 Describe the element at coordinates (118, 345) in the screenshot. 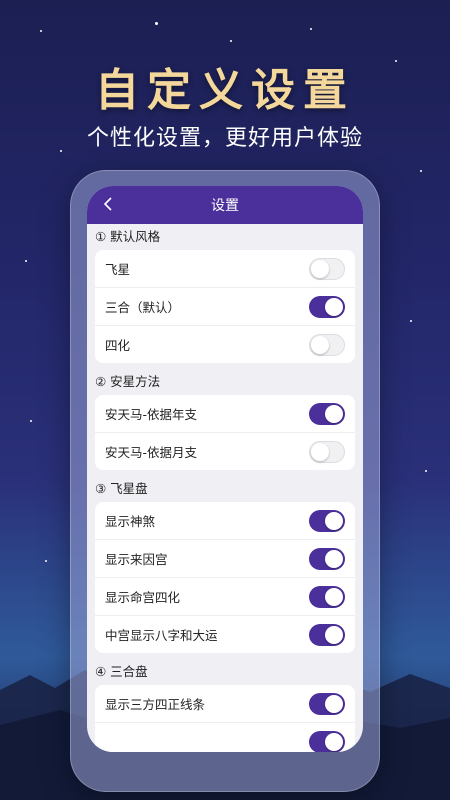

I see `setting-label: 四化` at that location.